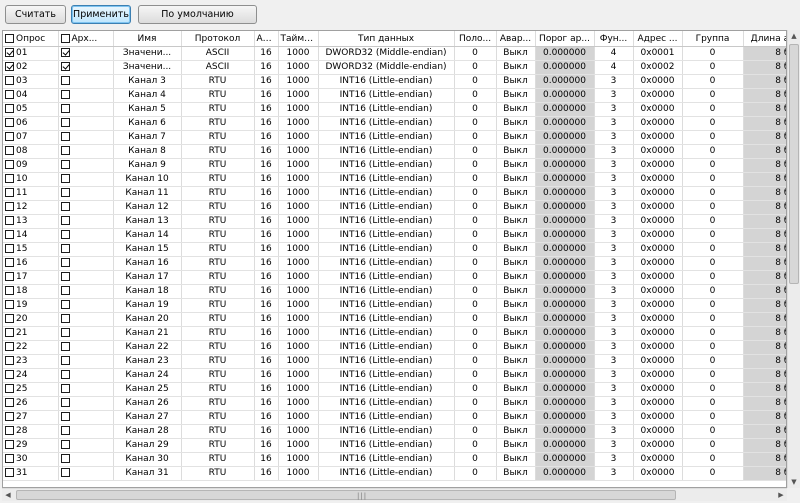  Describe the element at coordinates (65, 164) in the screenshot. I see `archive-checkbox` at that location.